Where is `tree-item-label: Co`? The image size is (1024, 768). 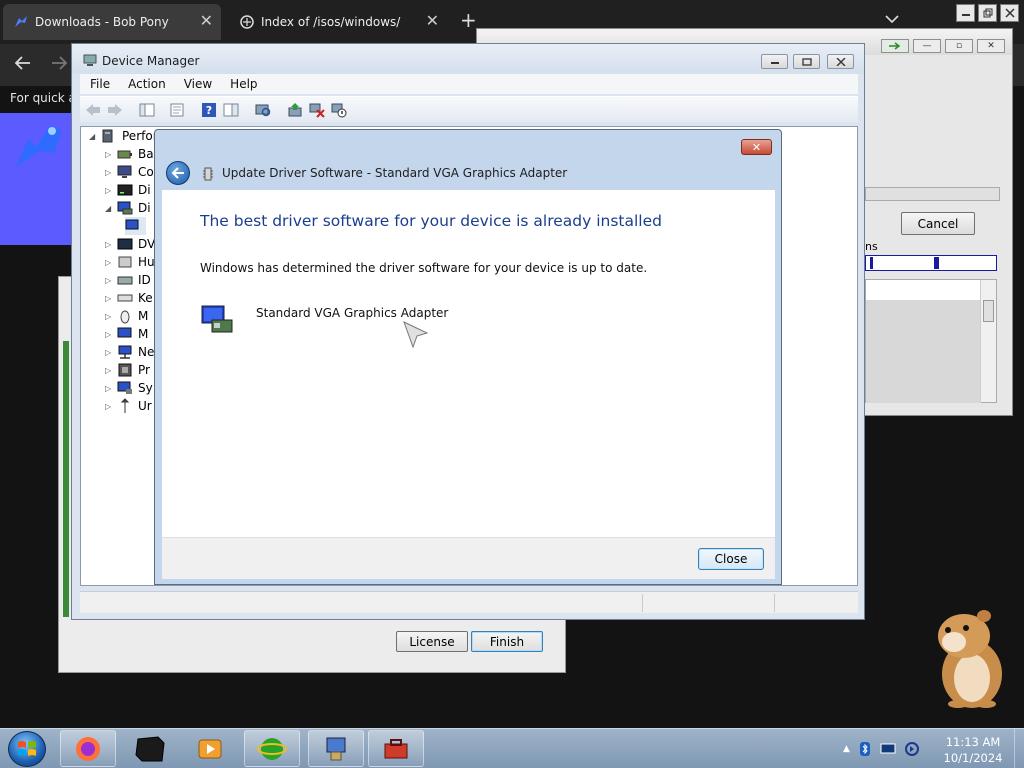
tree-item-label: Co is located at coordinates (146, 172).